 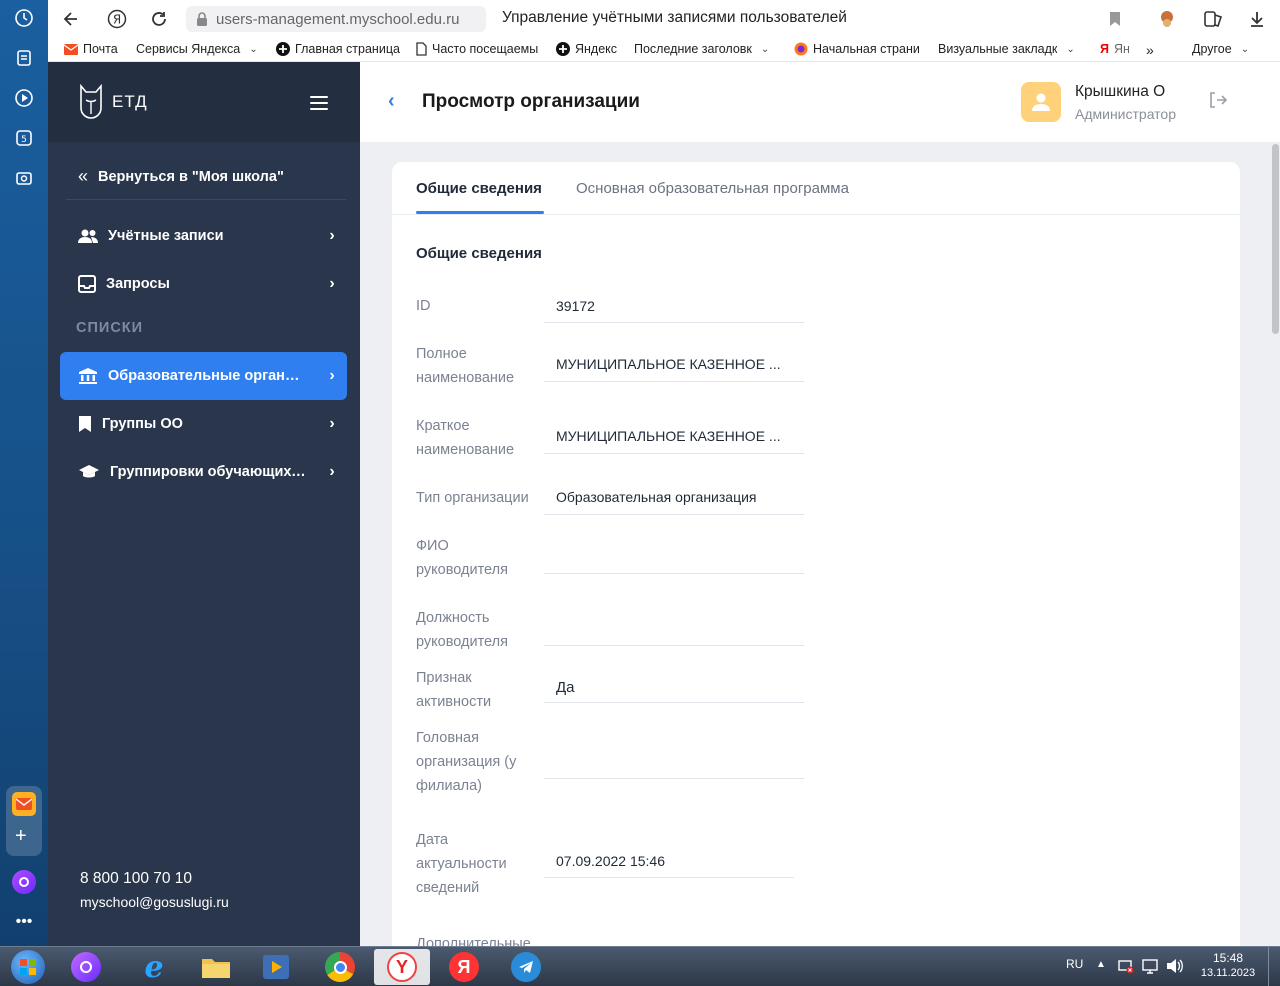 I want to click on field-label-active-flag: Признак активности, so click(x=454, y=690).